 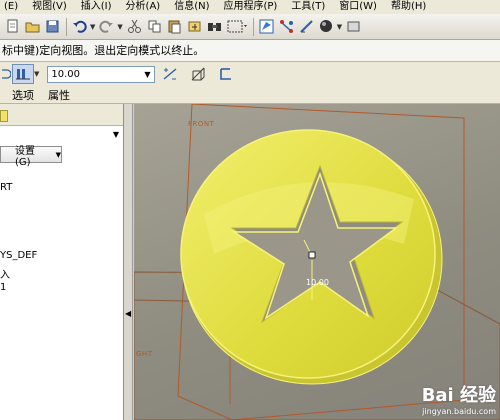 What do you see at coordinates (116, 134) in the screenshot?
I see `panel-menu-caret-icon: ▼` at bounding box center [116, 134].